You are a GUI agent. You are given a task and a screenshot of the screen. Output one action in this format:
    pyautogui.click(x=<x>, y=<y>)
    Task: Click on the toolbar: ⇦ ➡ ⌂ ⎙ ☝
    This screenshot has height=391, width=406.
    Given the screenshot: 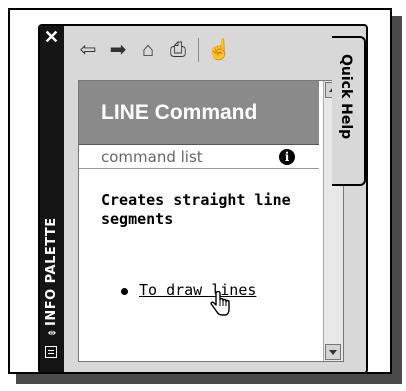 What is the action you would take?
    pyautogui.click(x=153, y=50)
    